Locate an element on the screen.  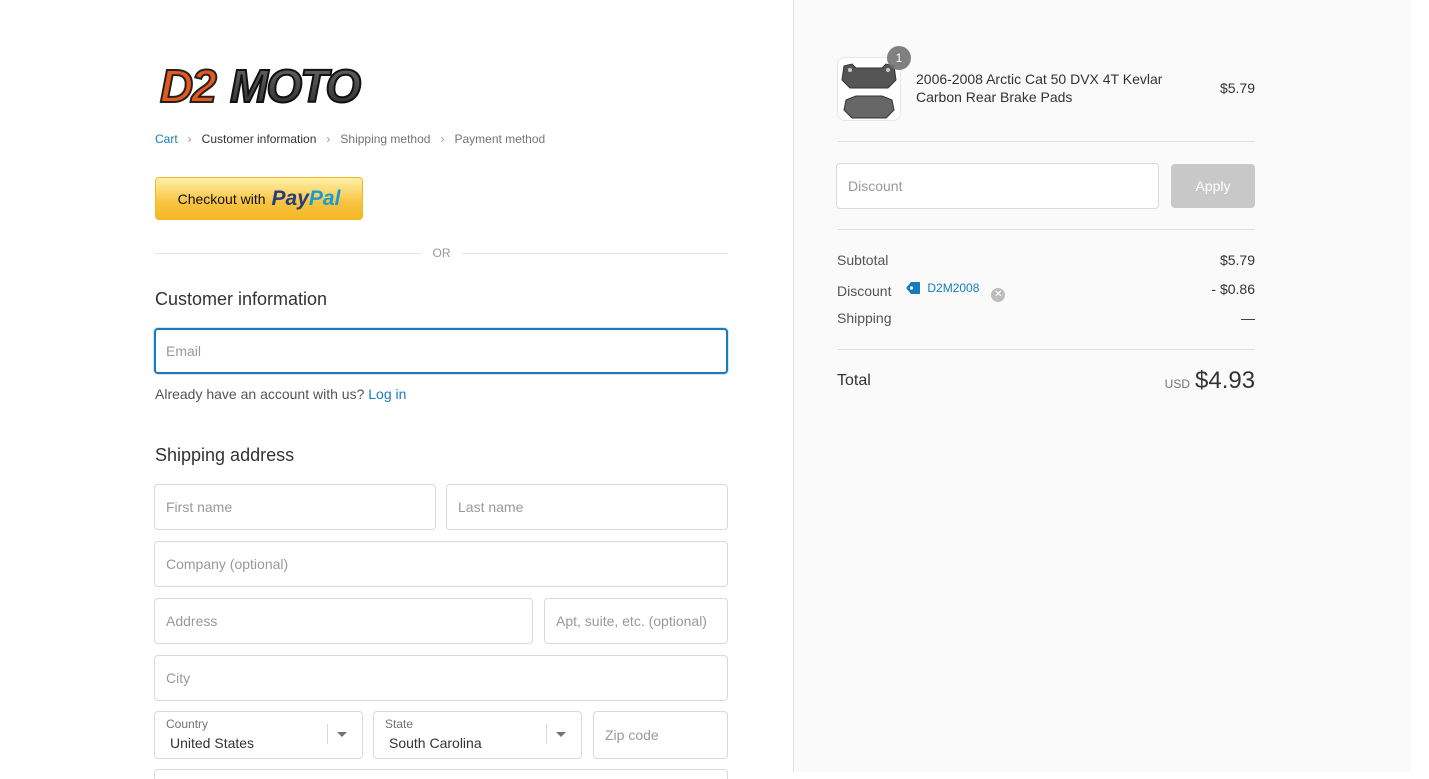
login-link: Log in is located at coordinates (387, 394).